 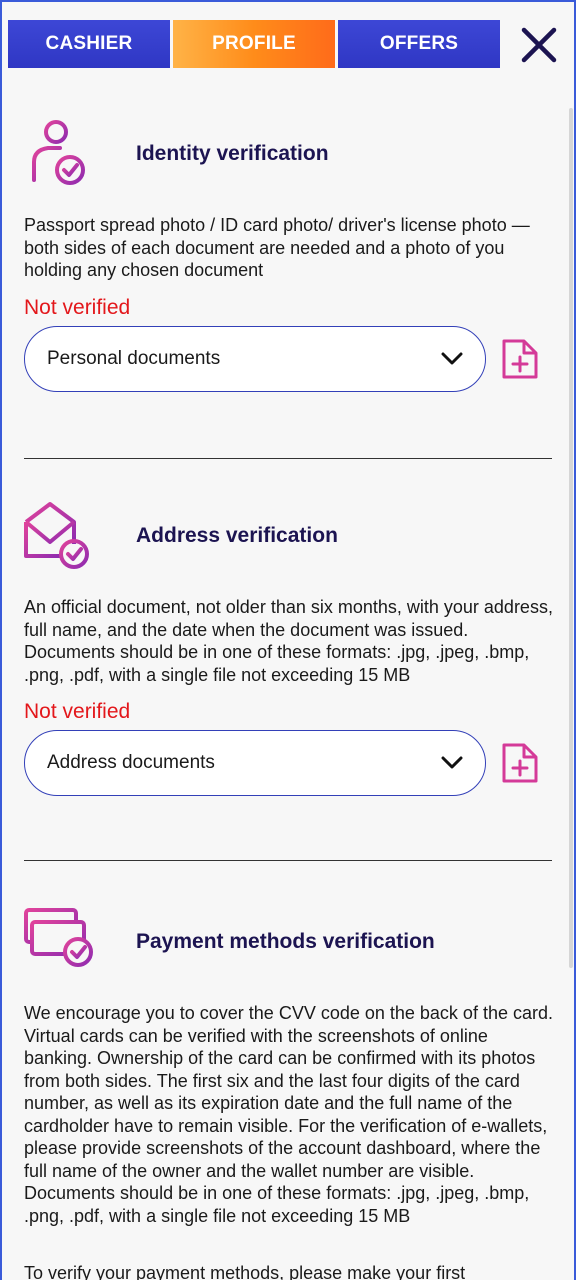 I want to click on document-type-select: Address documents, so click(x=255, y=763).